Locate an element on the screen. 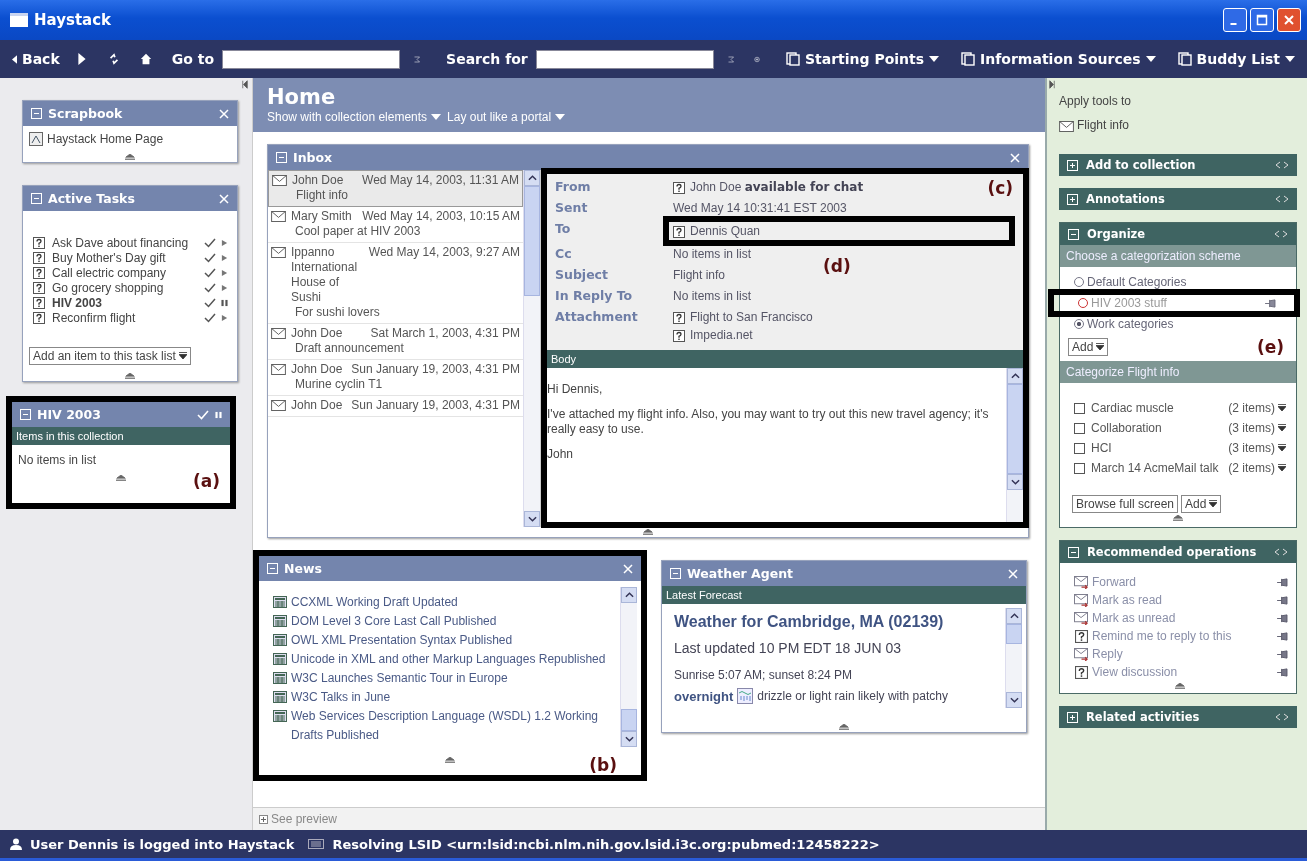  expand-icon is located at coordinates (263, 819).